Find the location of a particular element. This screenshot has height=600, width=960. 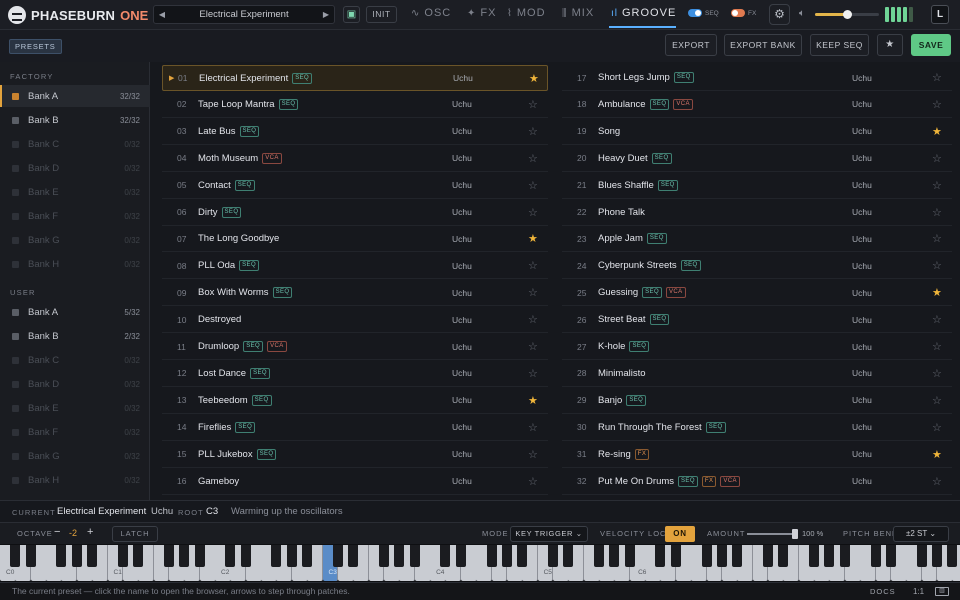

tab-fx: ✦ FX is located at coordinates (481, 13).